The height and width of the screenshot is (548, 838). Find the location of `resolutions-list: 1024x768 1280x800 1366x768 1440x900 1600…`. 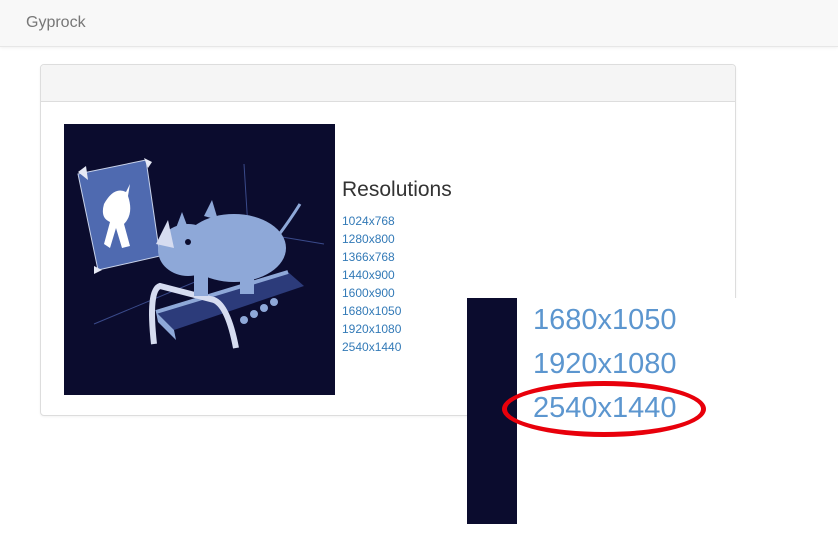

resolutions-list: 1024x768 1280x800 1366x768 1440x900 1600… is located at coordinates (371, 284).